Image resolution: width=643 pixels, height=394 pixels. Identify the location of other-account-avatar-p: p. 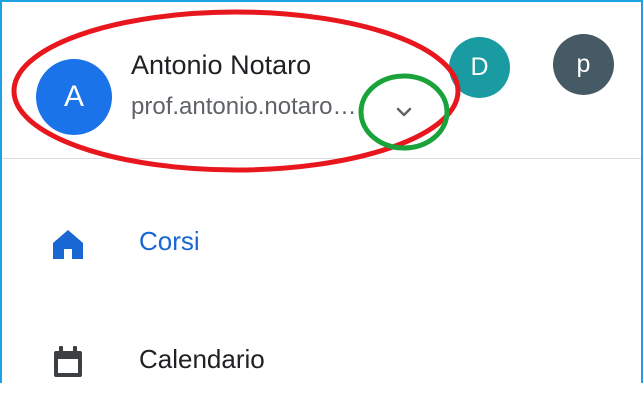
(583, 64).